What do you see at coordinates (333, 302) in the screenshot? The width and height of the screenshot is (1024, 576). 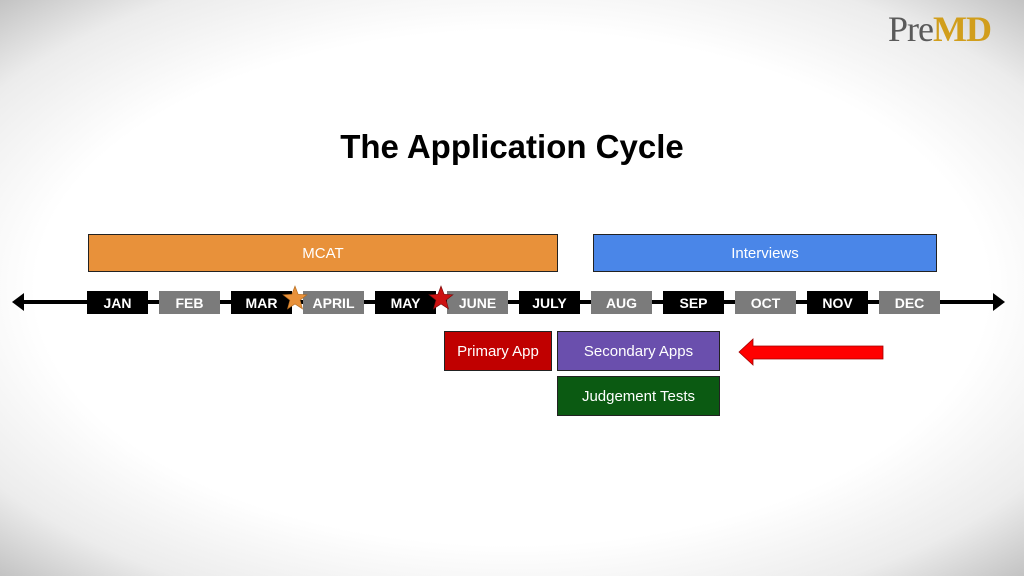 I see `month-april: APRIL` at bounding box center [333, 302].